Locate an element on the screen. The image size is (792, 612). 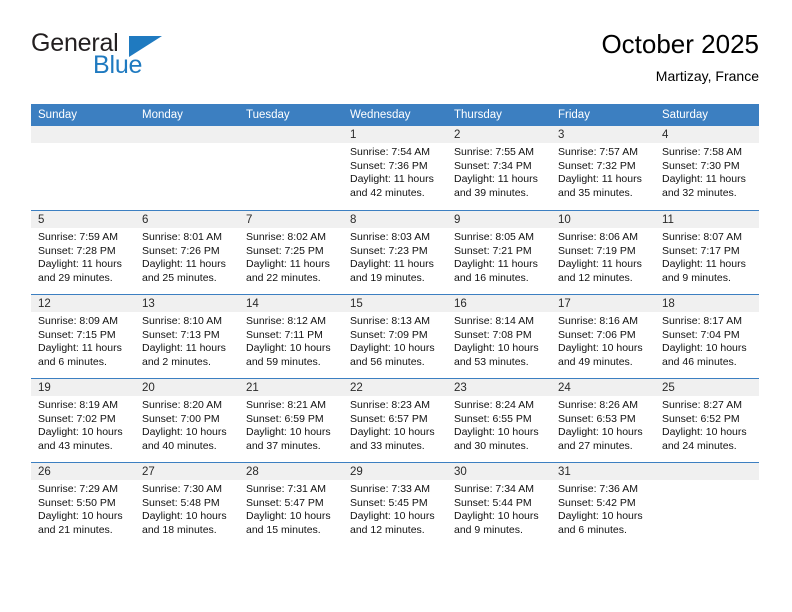
day-number: 13 is located at coordinates (187, 303).